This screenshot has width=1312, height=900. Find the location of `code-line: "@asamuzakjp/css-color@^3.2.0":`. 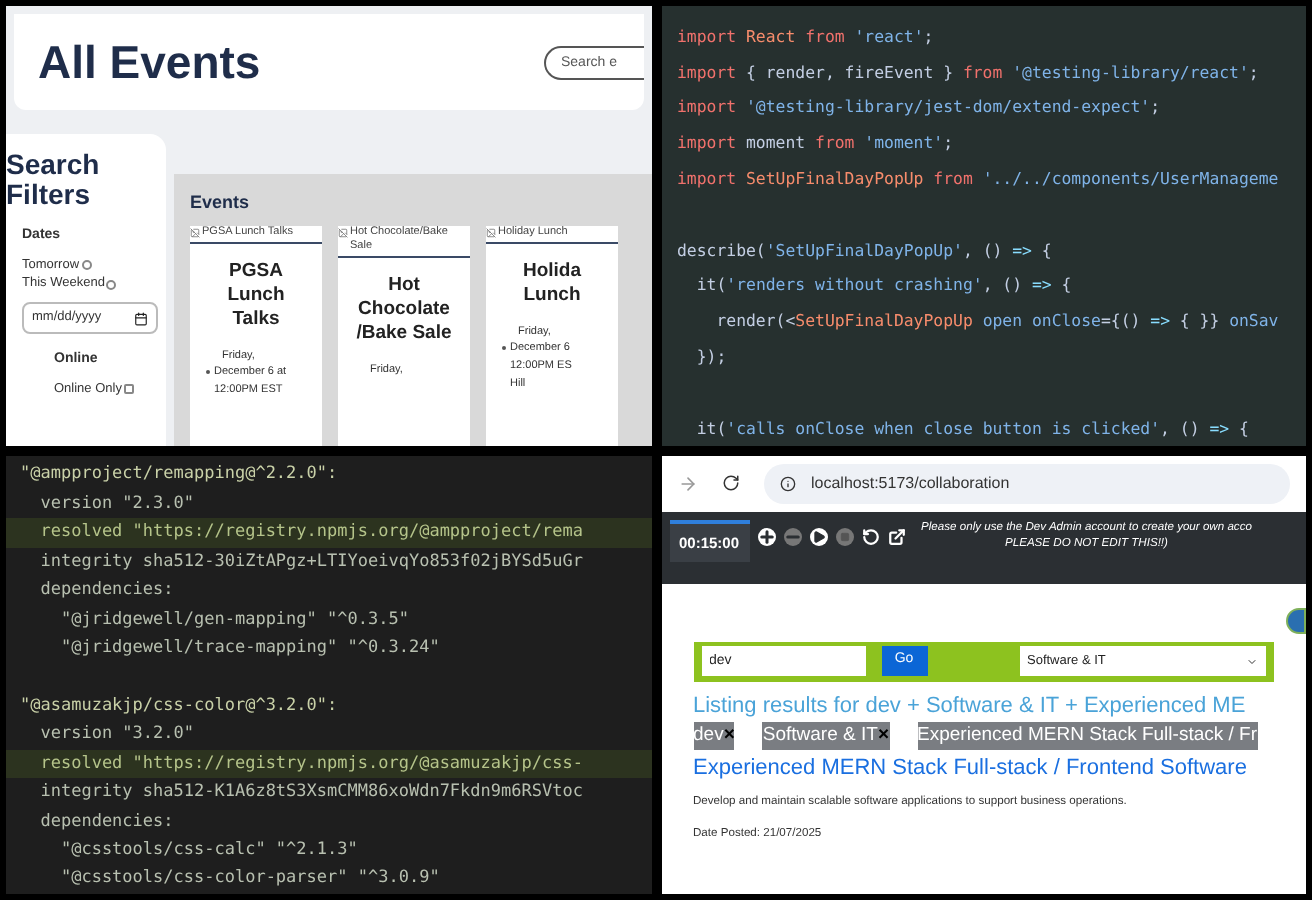

code-line: "@asamuzakjp/css-color@^3.2.0": is located at coordinates (179, 706).